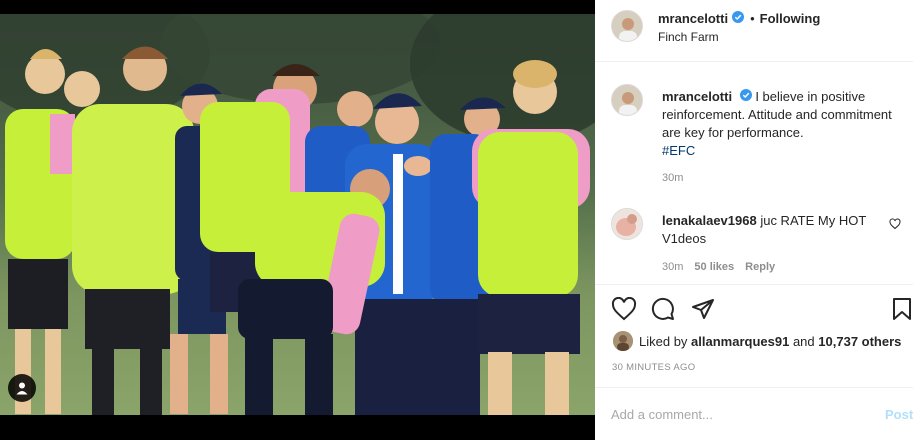  I want to click on hashtag-link: #EFC, so click(678, 150).